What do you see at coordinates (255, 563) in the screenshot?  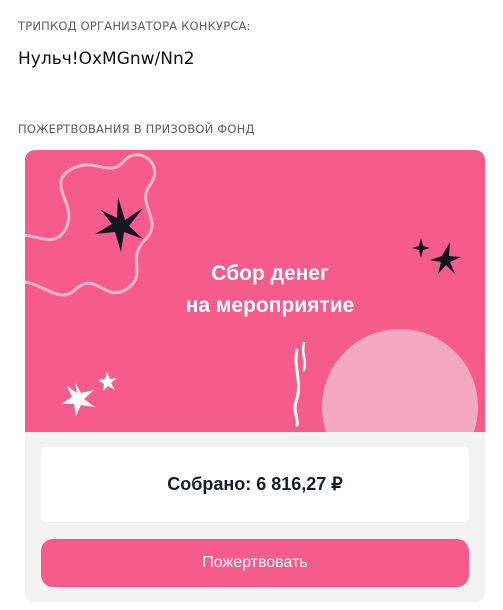 I see `donate-button: Пожертвовать` at bounding box center [255, 563].